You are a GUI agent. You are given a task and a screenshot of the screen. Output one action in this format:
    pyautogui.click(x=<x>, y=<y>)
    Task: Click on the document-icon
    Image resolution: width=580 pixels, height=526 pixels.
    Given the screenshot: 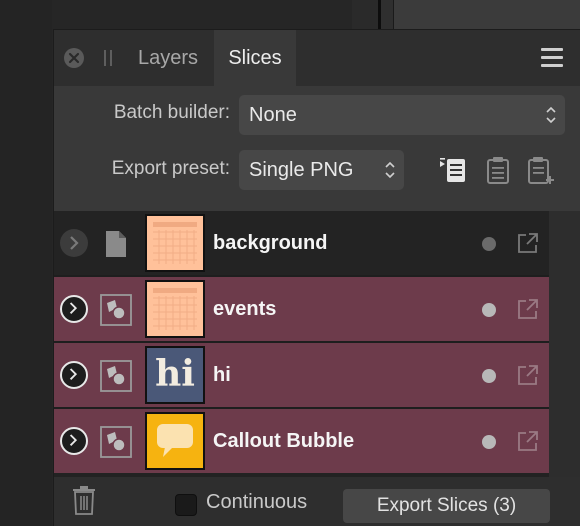 What is the action you would take?
    pyautogui.click(x=116, y=244)
    